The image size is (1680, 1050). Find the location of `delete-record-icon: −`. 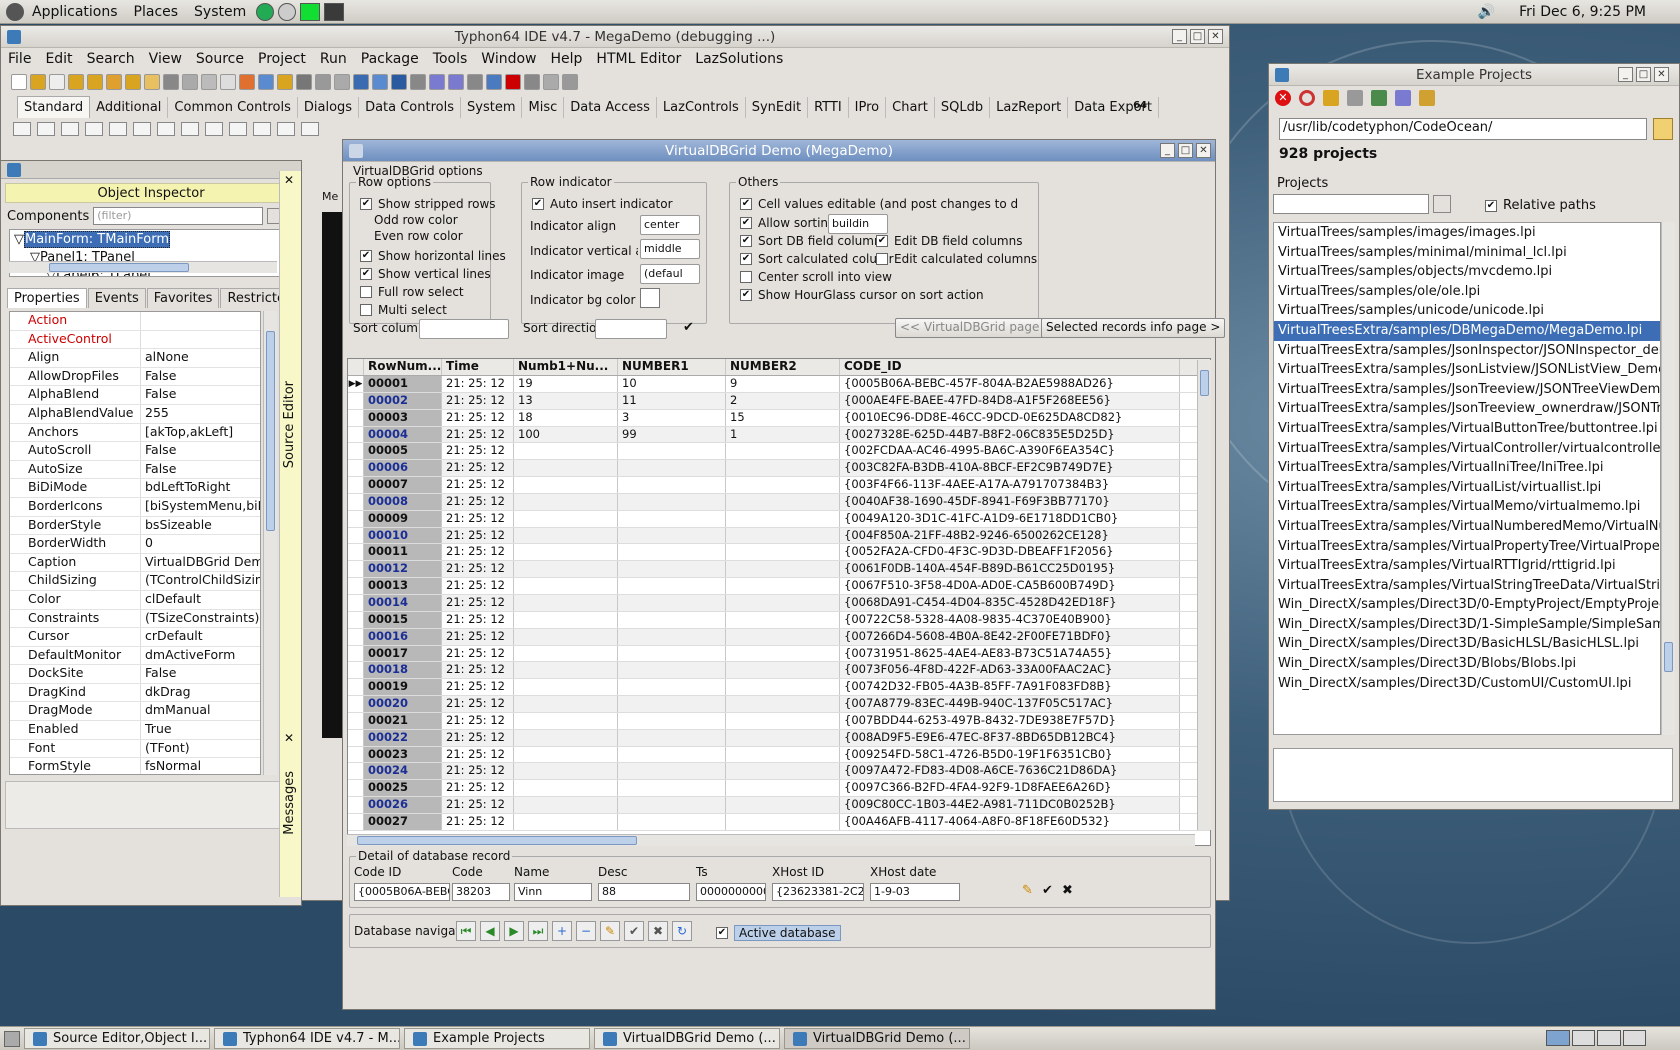

delete-record-icon: − is located at coordinates (586, 931).